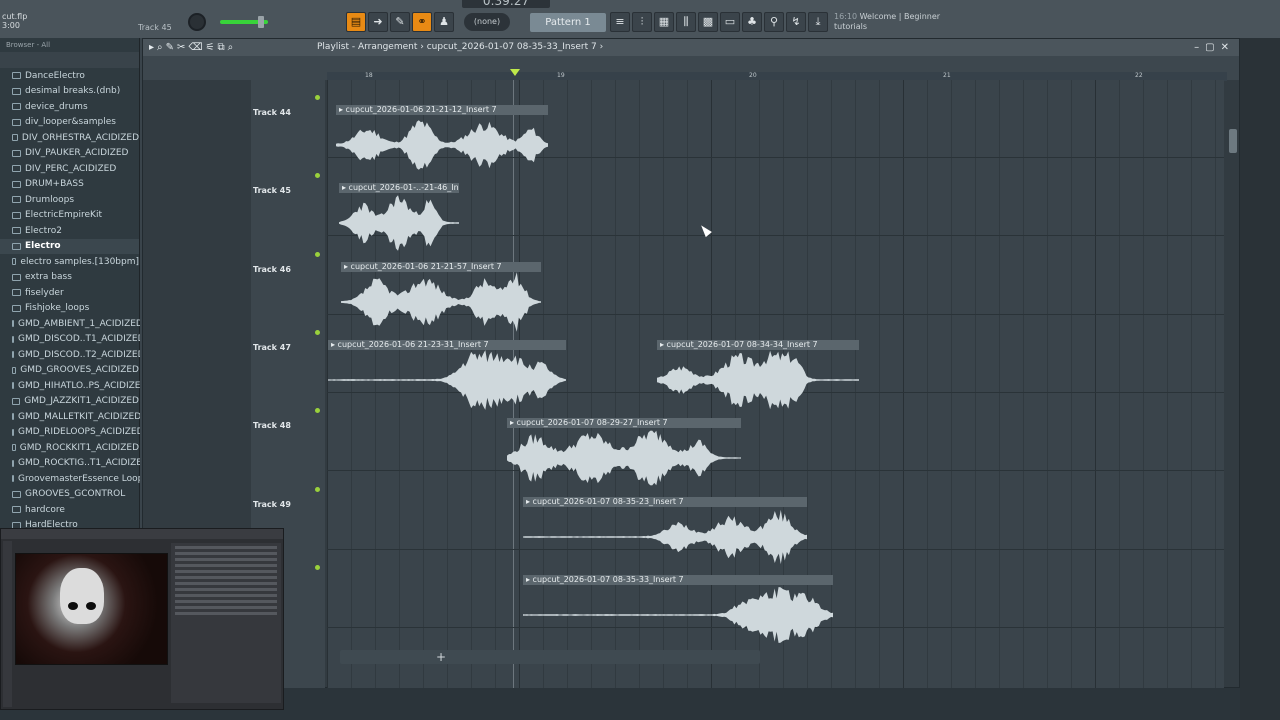 The width and height of the screenshot is (1280, 720). What do you see at coordinates (512, 47) in the screenshot?
I see `playlist-breadcrumb: cupcut_2026-01-07 08-35-33_Insert 7` at bounding box center [512, 47].